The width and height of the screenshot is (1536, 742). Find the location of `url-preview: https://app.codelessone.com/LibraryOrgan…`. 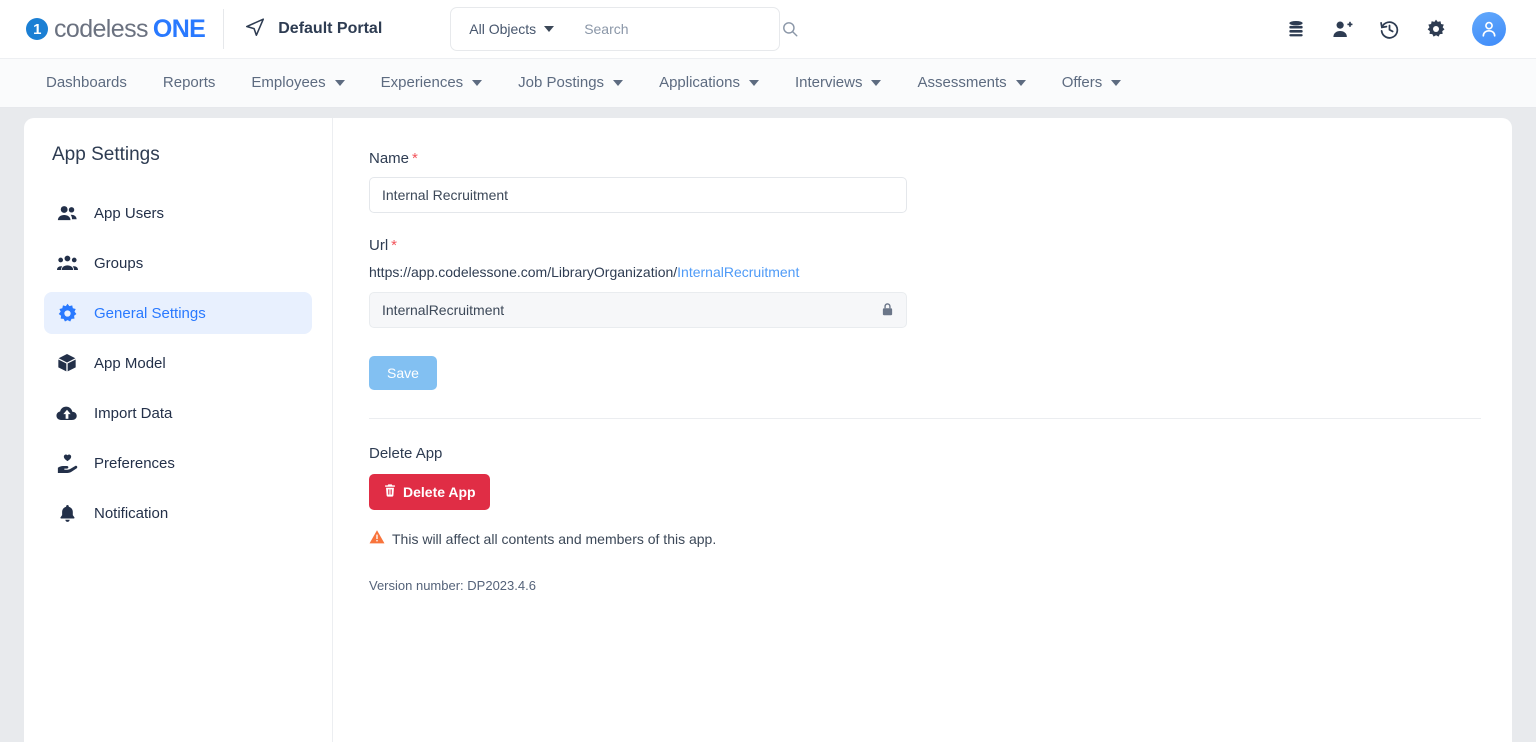

url-preview: https://app.codelessone.com/LibraryOrgan… is located at coordinates (925, 272).